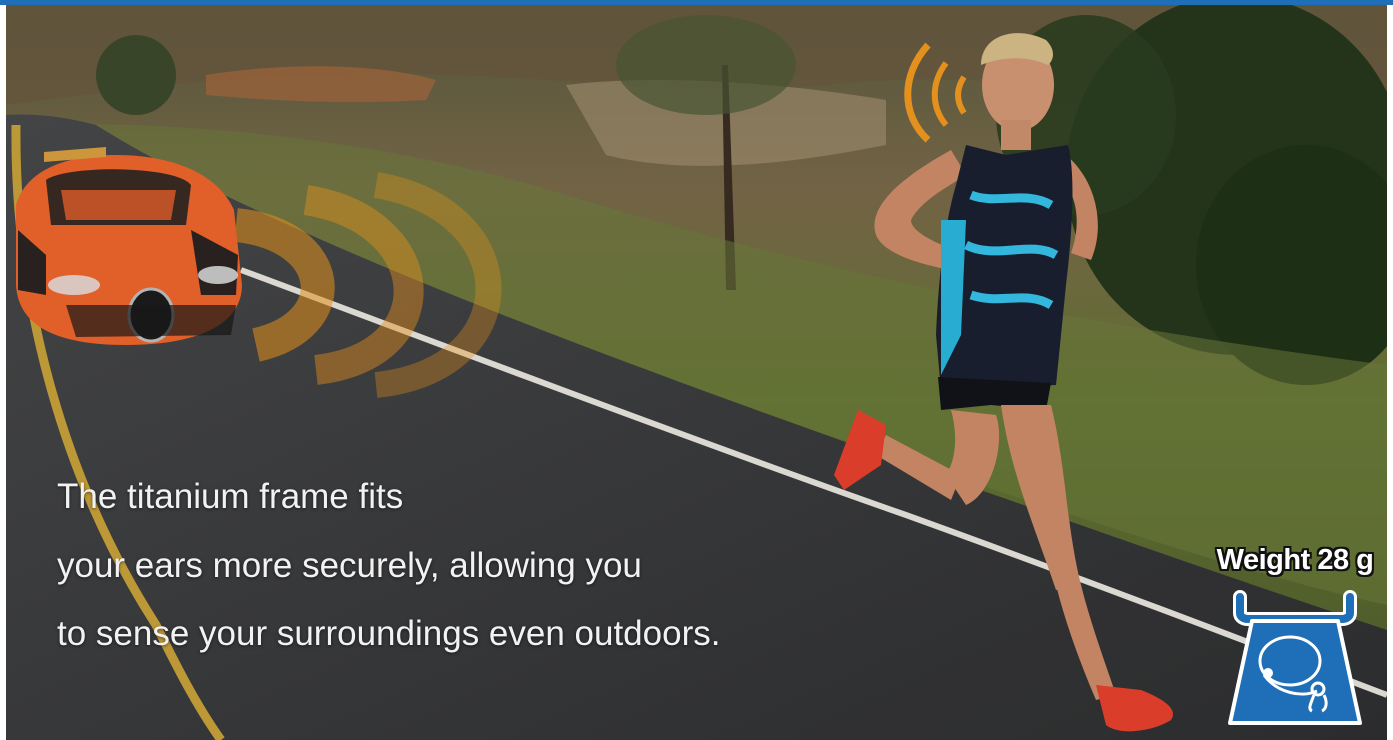 Image resolution: width=1393 pixels, height=740 pixels. What do you see at coordinates (1295, 560) in the screenshot?
I see `weight-label: Weight 28 g` at bounding box center [1295, 560].